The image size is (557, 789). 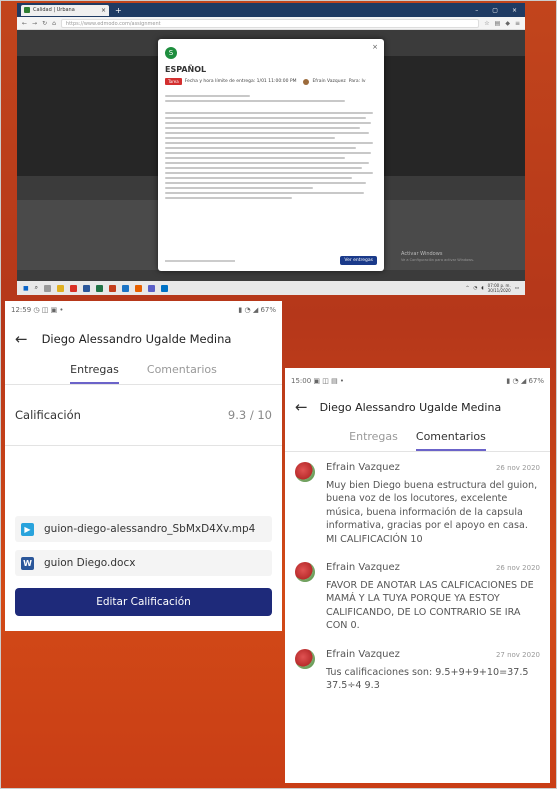 What do you see at coordinates (475, 288) in the screenshot?
I see `network-icon: ◔` at bounding box center [475, 288].